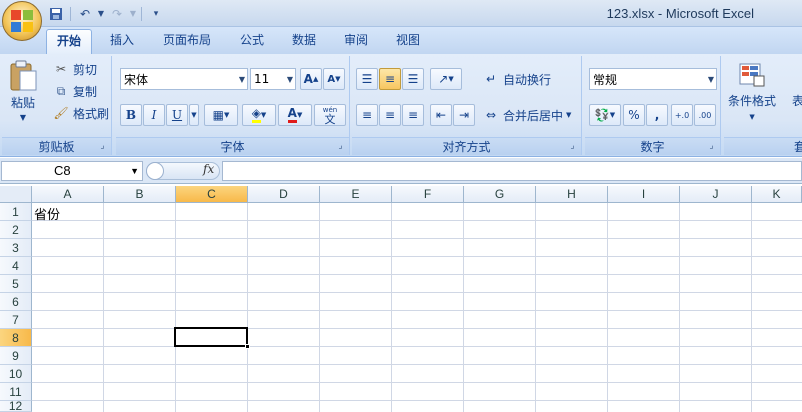 The height and width of the screenshot is (412, 802). I want to click on name-box: C8 ▼, so click(72, 171).